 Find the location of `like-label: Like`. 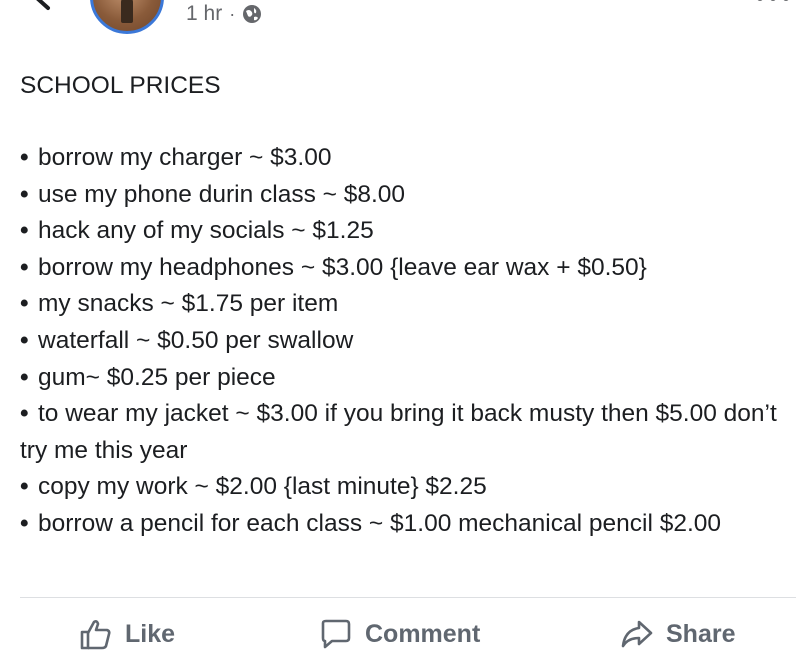

like-label: Like is located at coordinates (150, 633).